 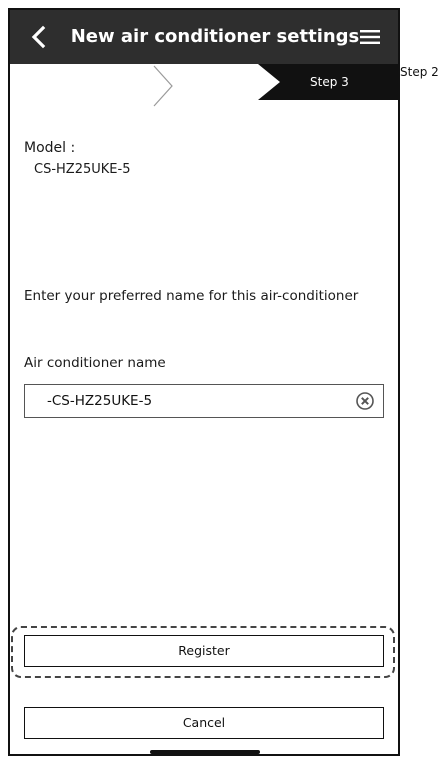 I want to click on step-progress-bar: Step 3, so click(x=204, y=86).